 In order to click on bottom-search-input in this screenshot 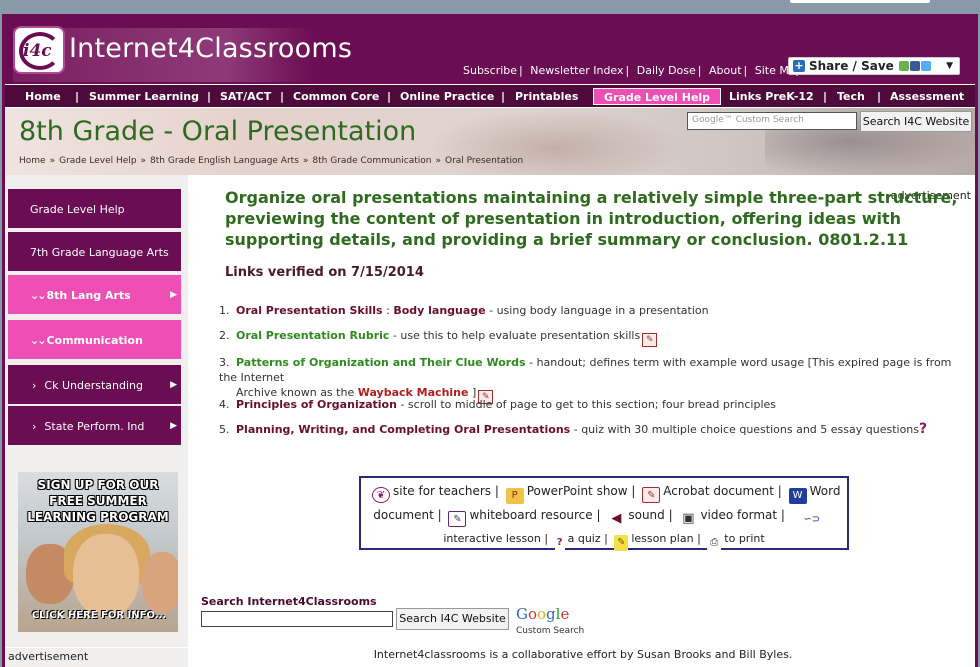, I will do `click(297, 619)`.